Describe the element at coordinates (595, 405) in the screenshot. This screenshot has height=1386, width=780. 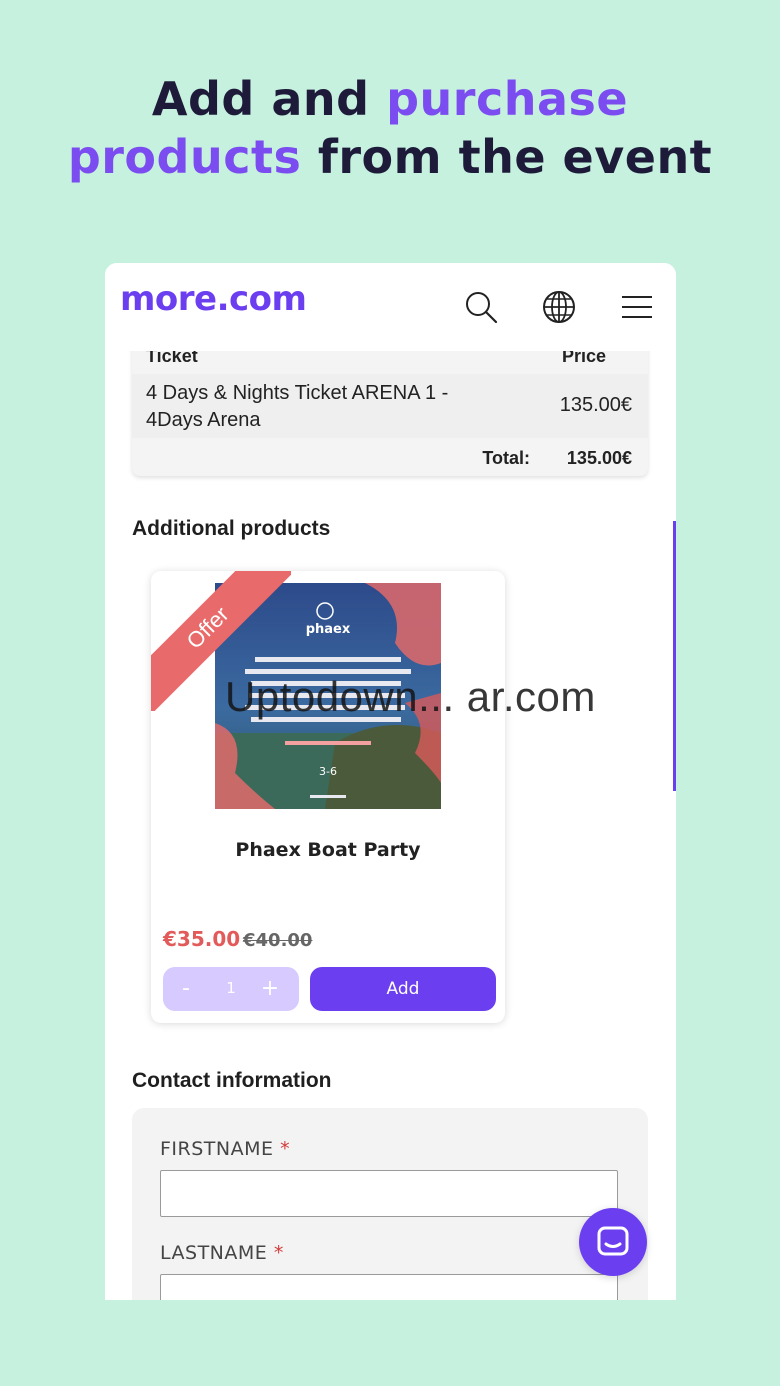
I see `ticket-item-price: 135.00€` at that location.